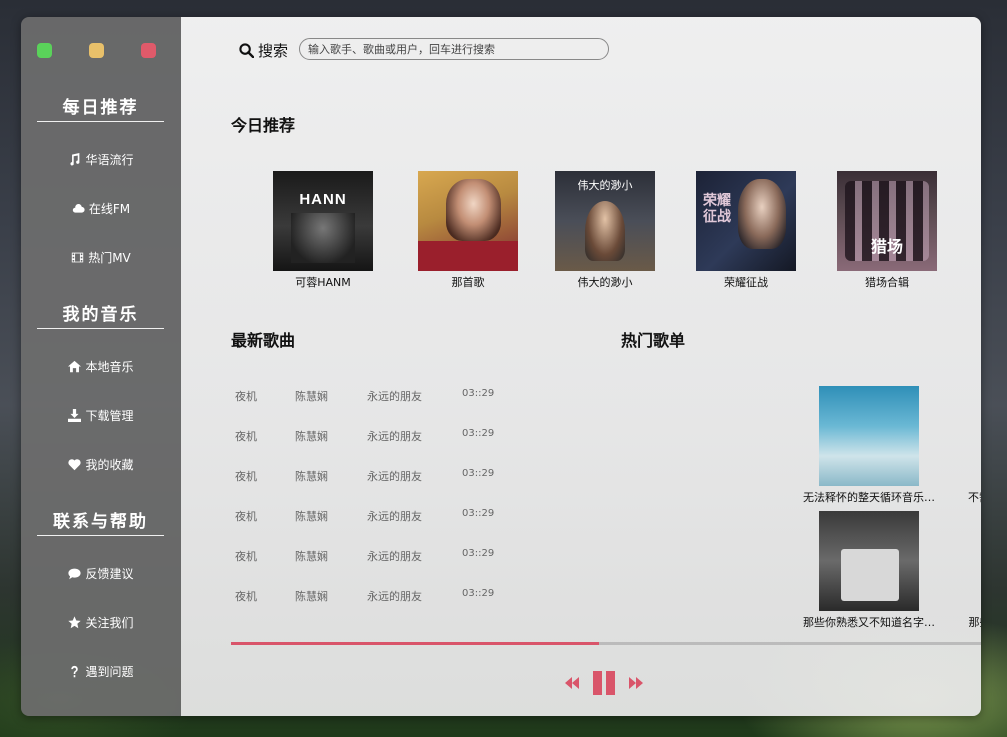 Image resolution: width=1007 pixels, height=737 pixels. I want to click on sidebar-item-label: 关注我们, so click(109, 623).